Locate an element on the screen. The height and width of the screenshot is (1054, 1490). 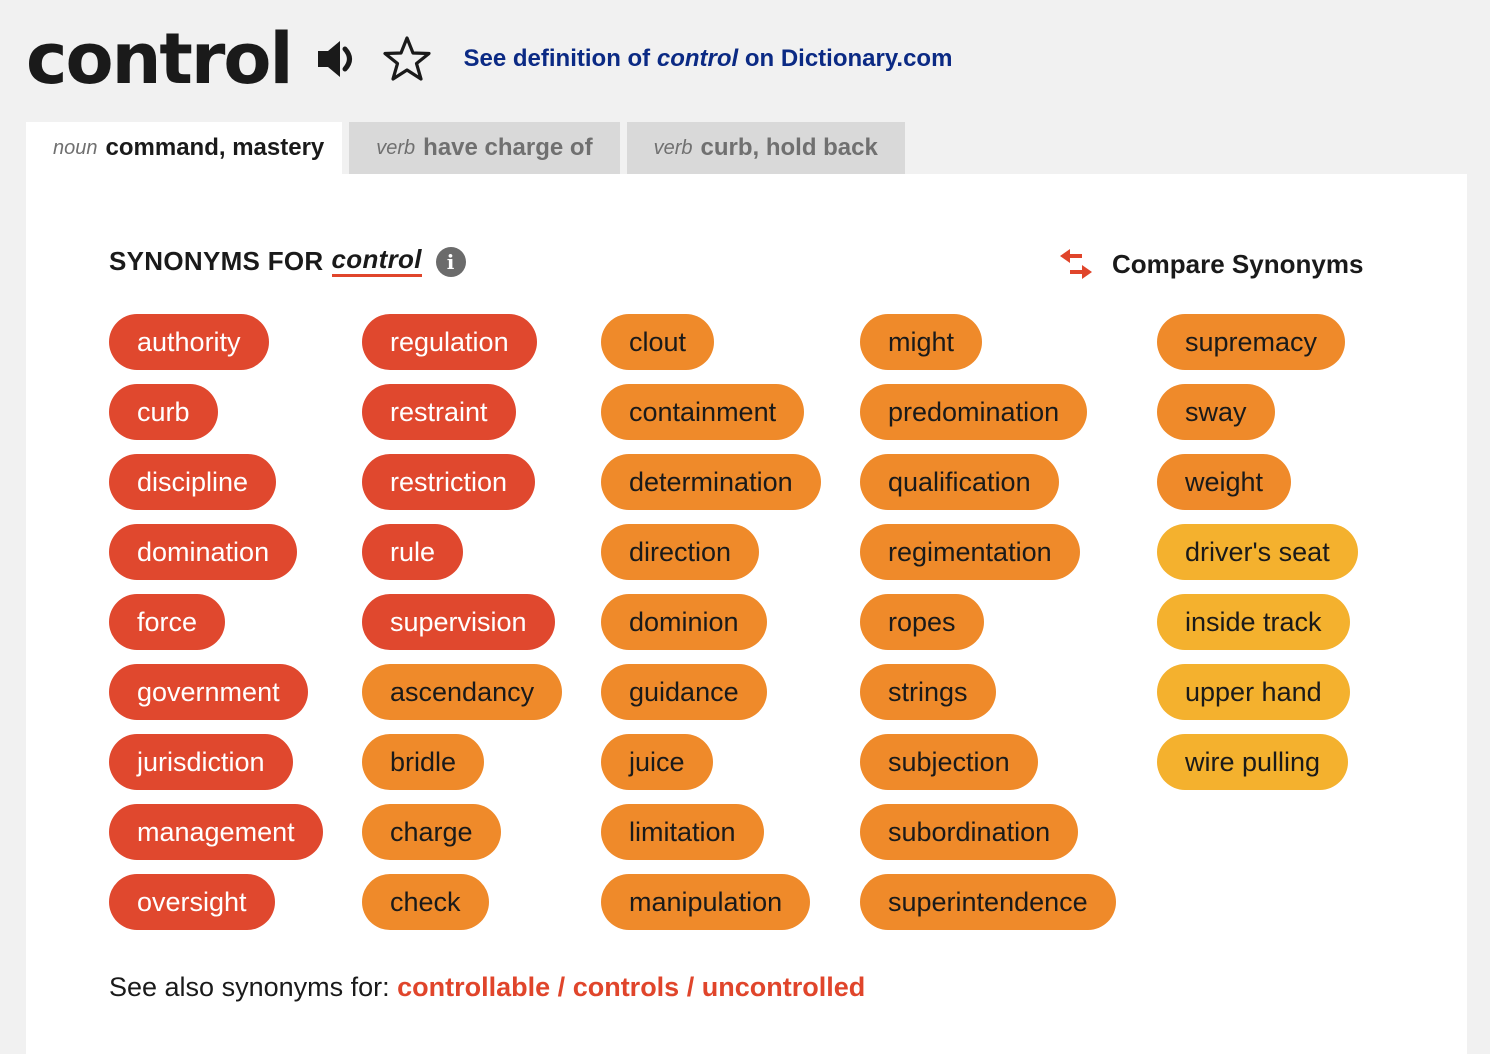
synonym-row: upper hand is located at coordinates (1257, 699).